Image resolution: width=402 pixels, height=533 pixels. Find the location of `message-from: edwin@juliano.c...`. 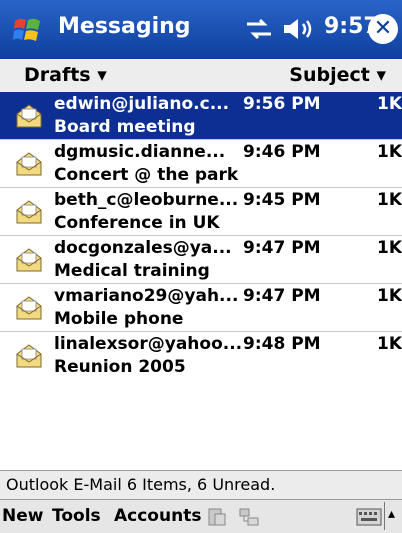

message-from: edwin@juliano.c... is located at coordinates (142, 104).